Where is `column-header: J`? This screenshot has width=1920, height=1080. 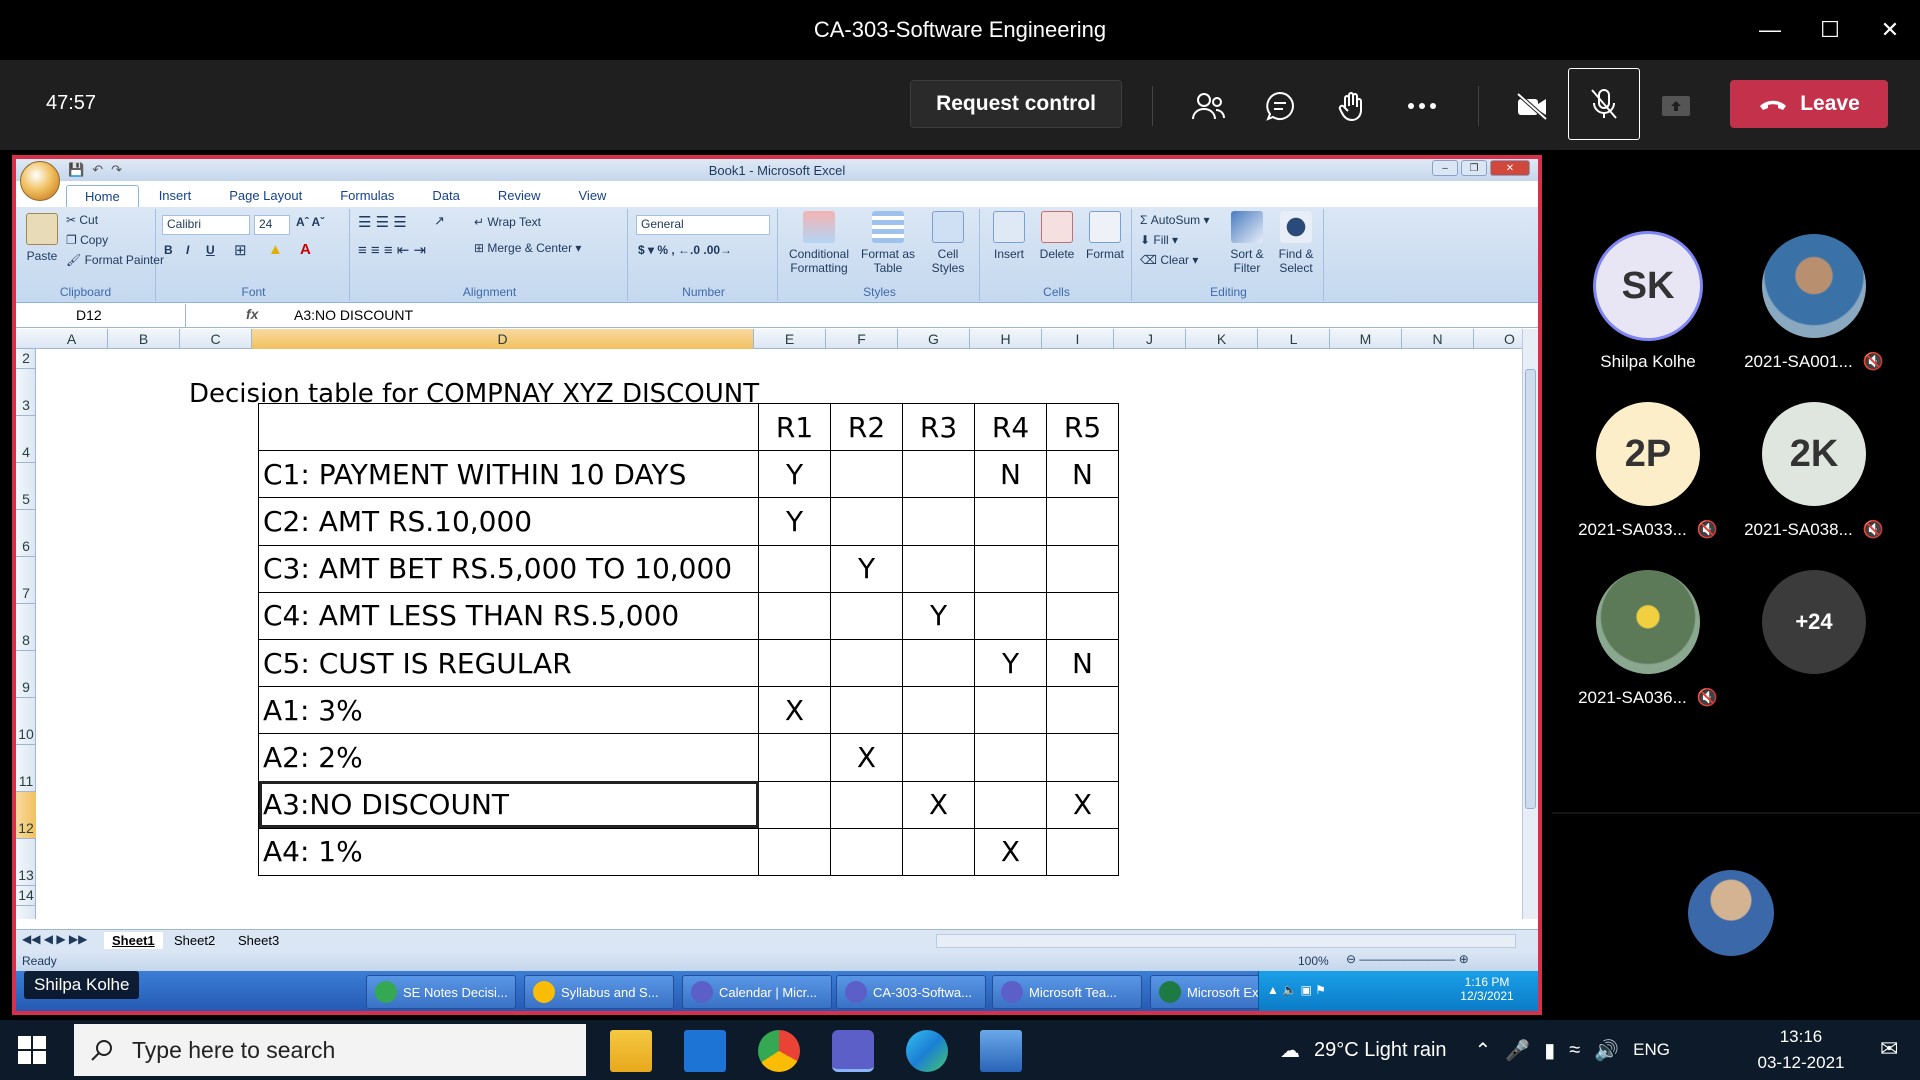
column-header: J is located at coordinates (1150, 339).